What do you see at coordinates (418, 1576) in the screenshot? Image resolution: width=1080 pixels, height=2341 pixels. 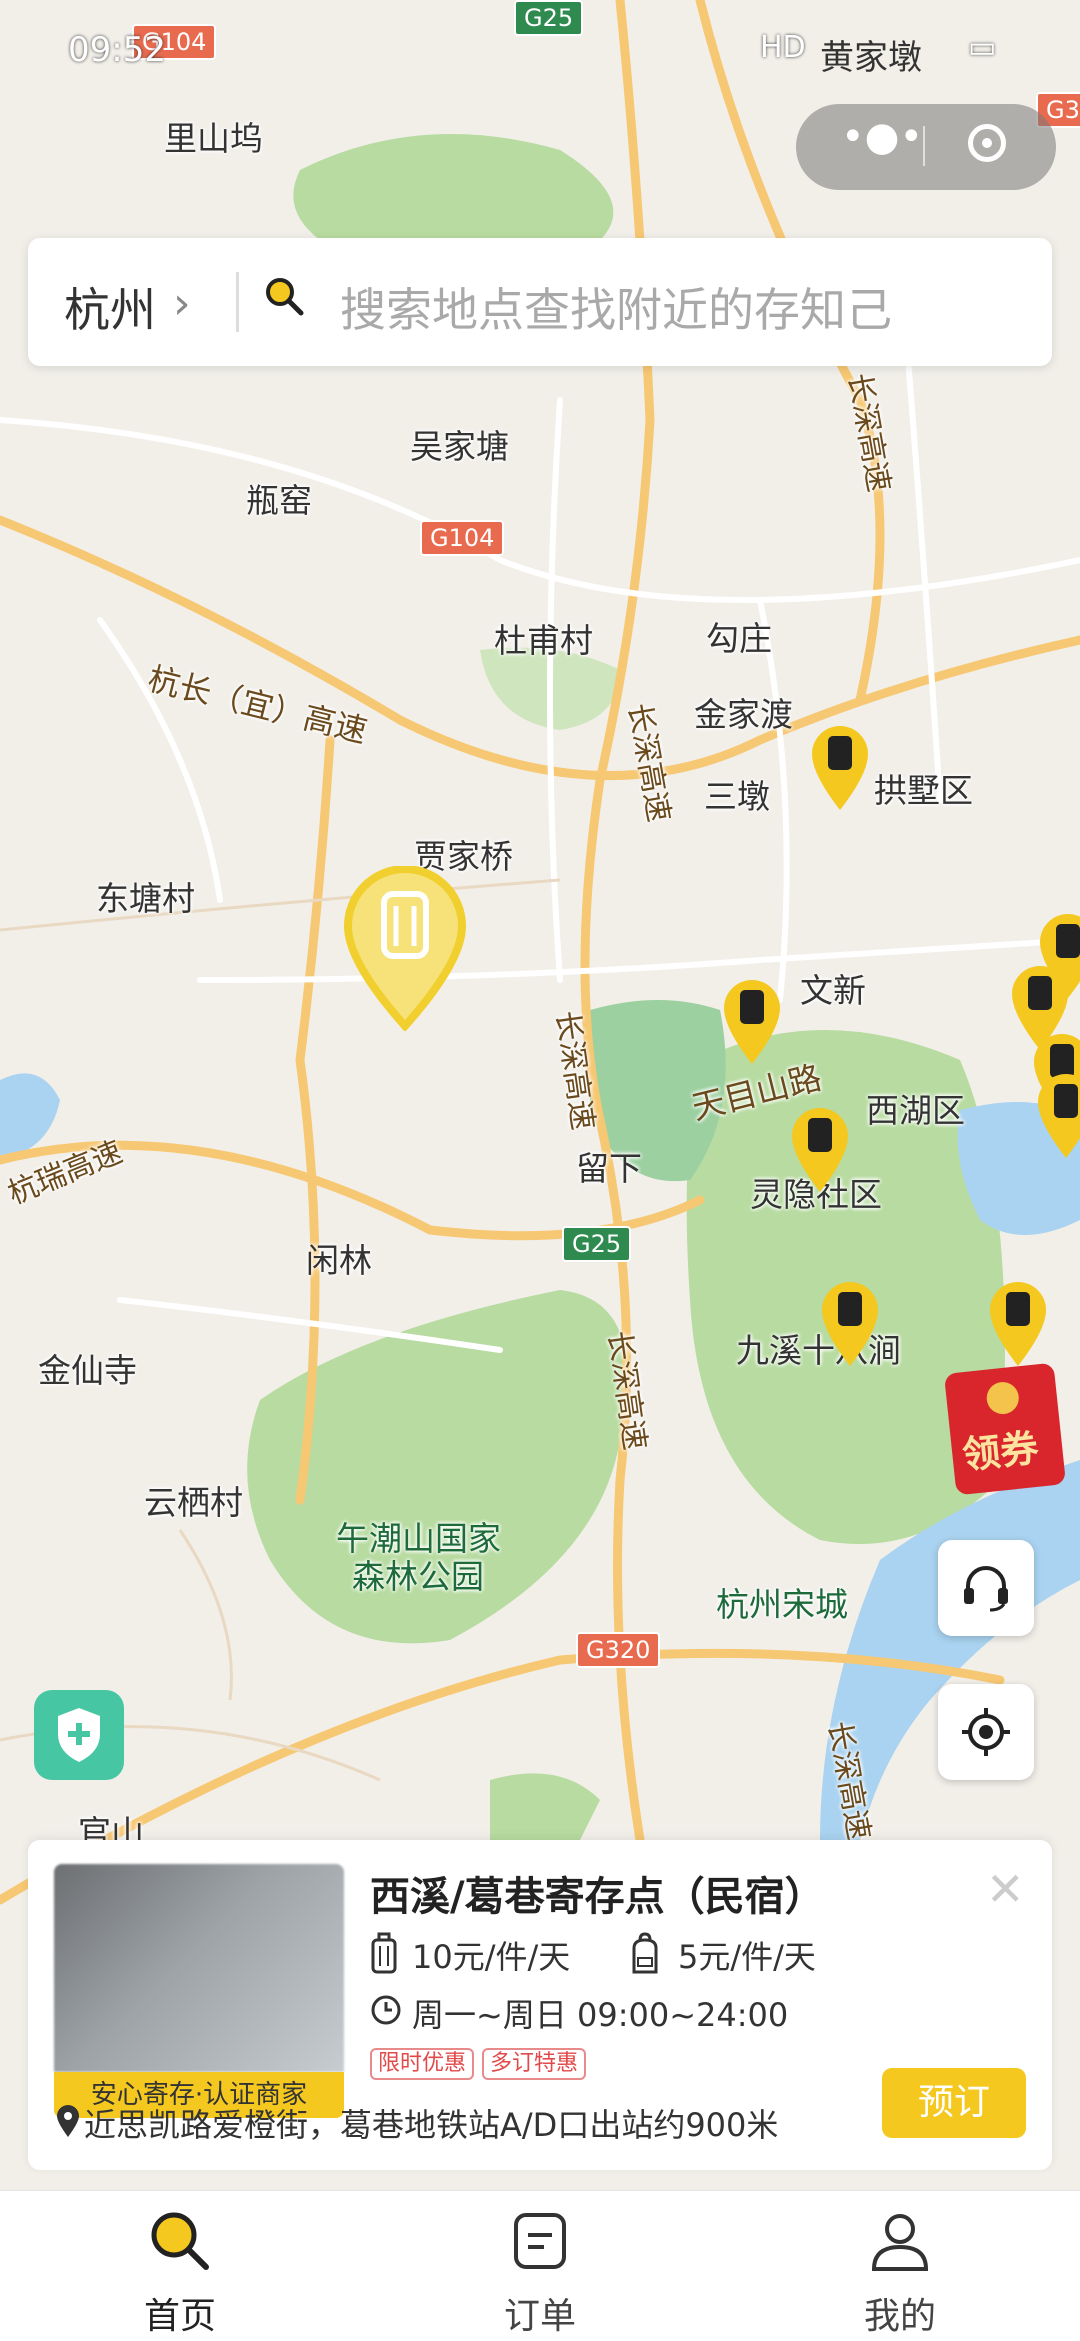 I see `map-label: 森林公园` at bounding box center [418, 1576].